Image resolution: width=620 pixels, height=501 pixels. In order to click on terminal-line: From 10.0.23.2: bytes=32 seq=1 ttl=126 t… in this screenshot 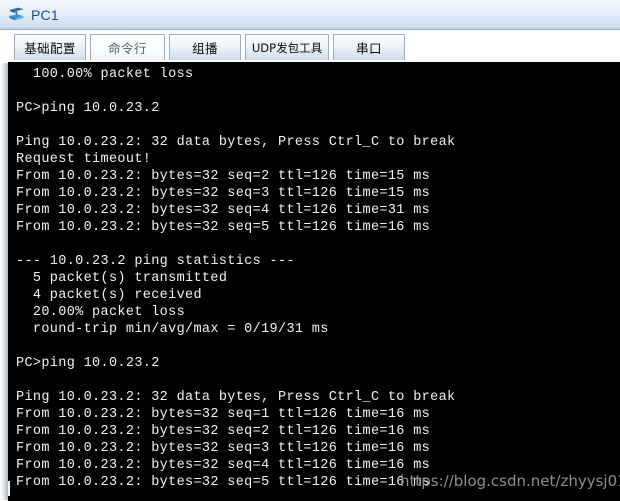, I will do `click(223, 414)`.